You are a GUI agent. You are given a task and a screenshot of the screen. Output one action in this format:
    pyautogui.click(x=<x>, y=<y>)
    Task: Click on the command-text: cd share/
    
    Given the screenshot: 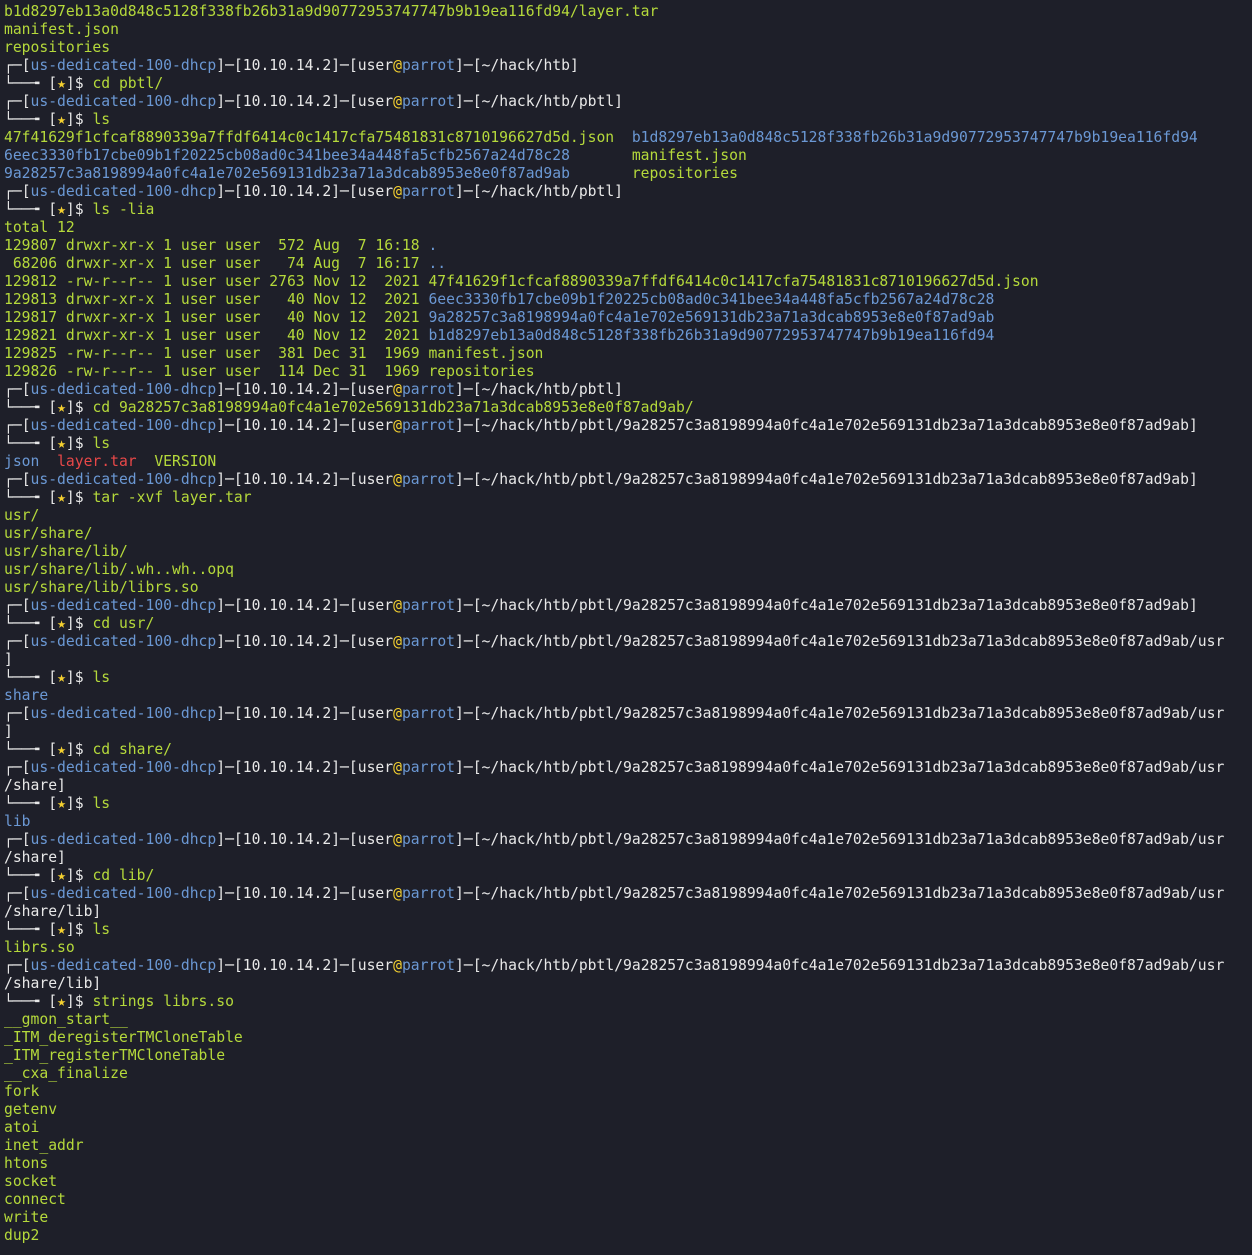 What is the action you would take?
    pyautogui.click(x=132, y=749)
    